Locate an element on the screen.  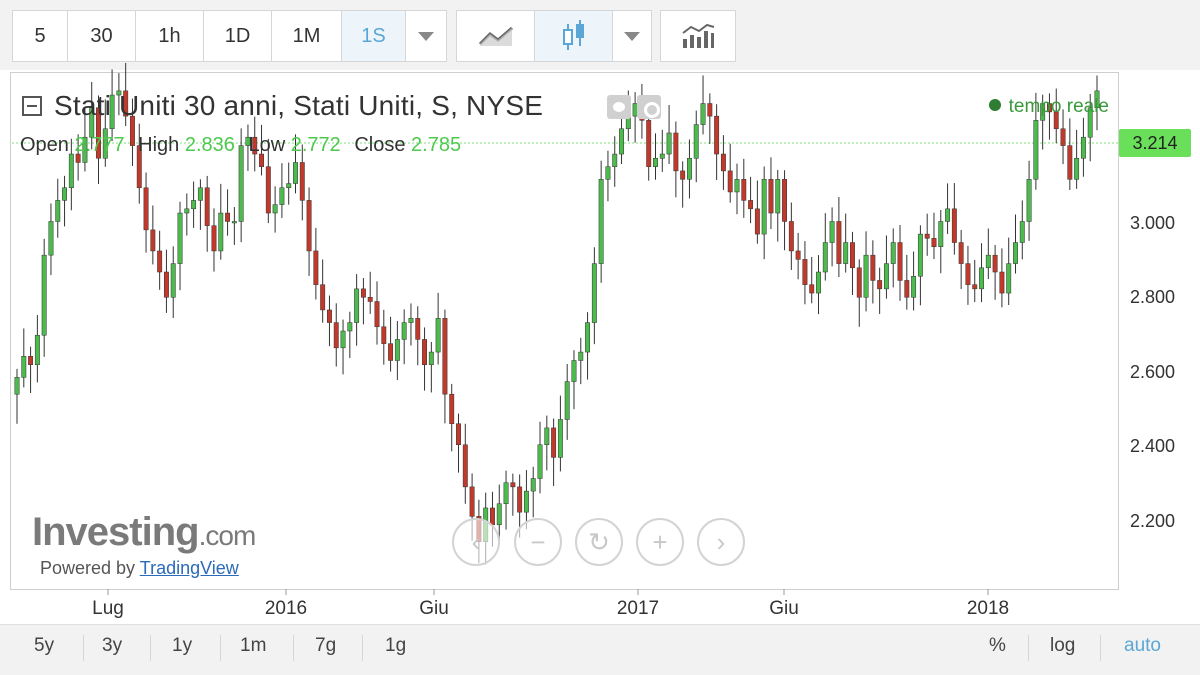
powered-by: Powered by TradingView is located at coordinates (139, 568).